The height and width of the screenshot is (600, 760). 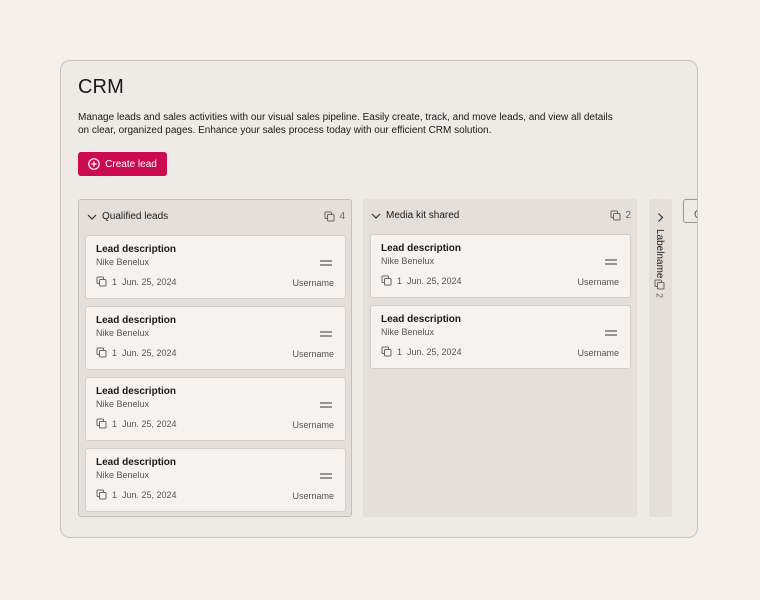 What do you see at coordinates (659, 296) in the screenshot?
I see `collapsed-column-count-value: 2` at bounding box center [659, 296].